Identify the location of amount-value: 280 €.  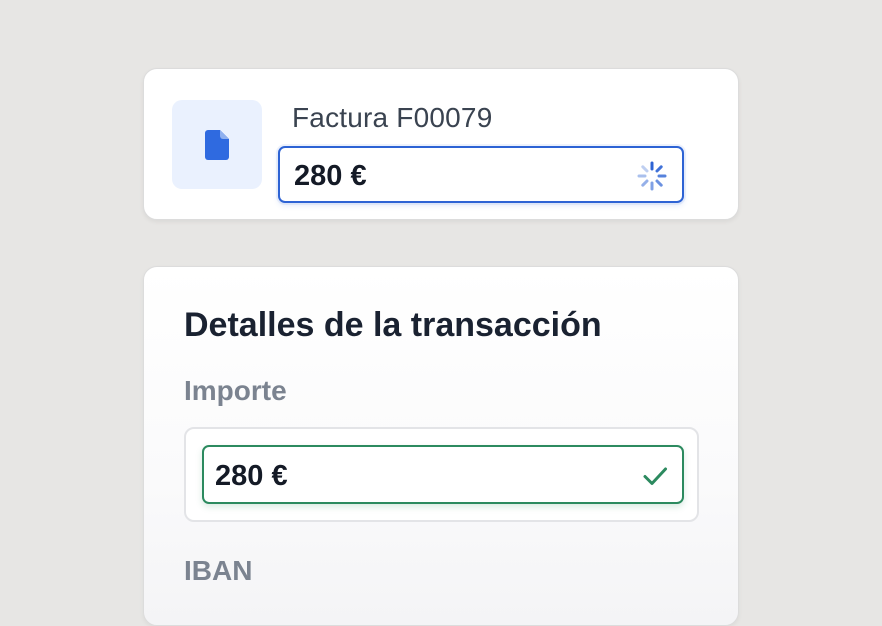
(251, 476).